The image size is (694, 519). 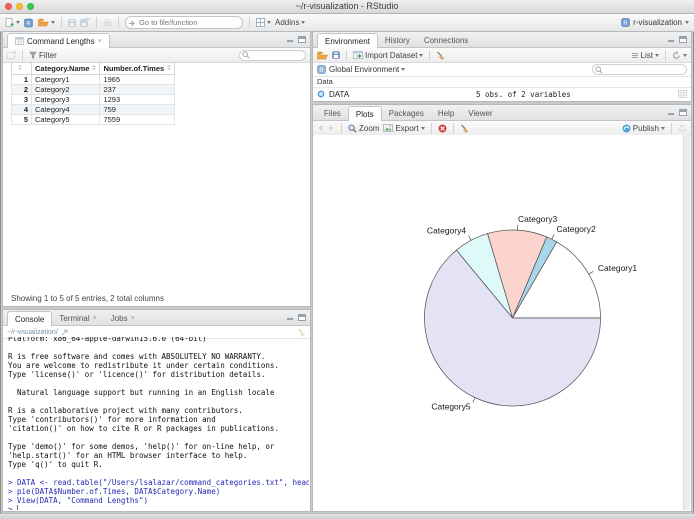 I want to click on goto-file-input, so click(x=184, y=22).